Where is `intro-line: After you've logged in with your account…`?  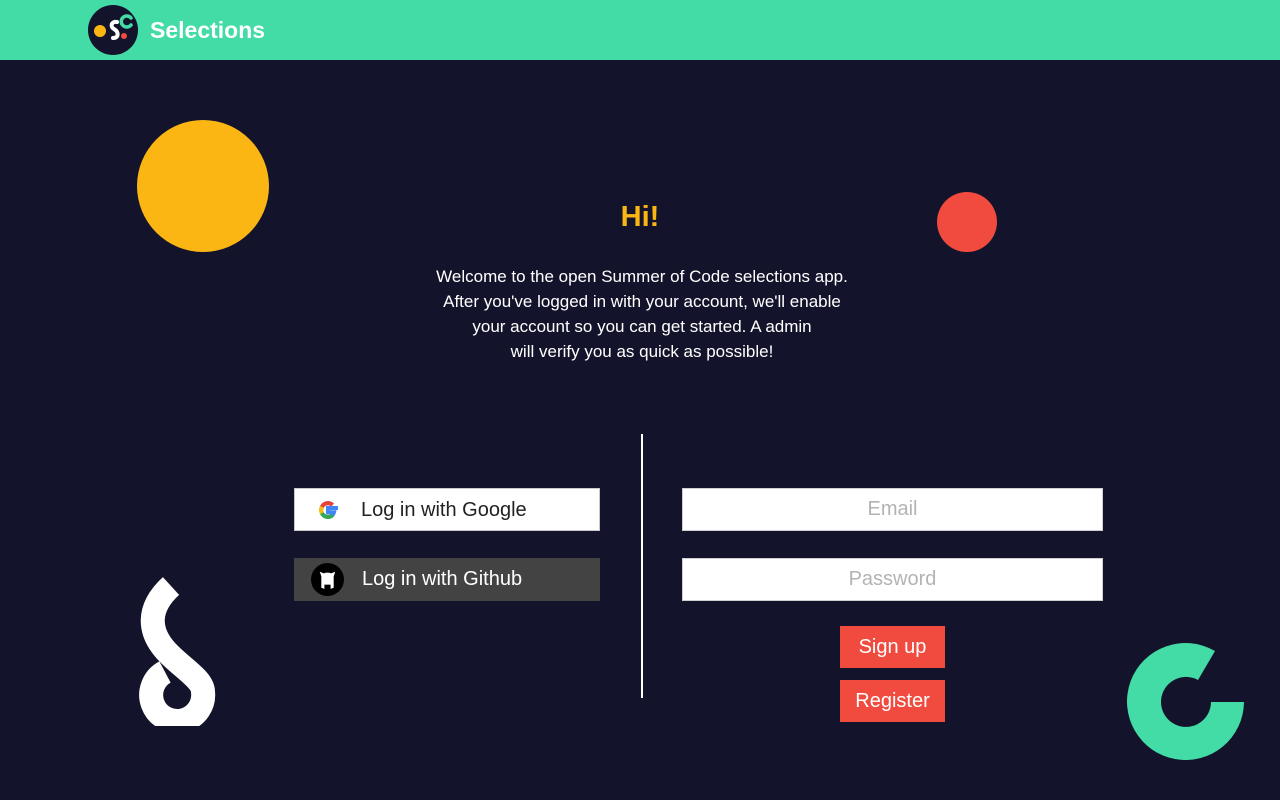 intro-line: After you've logged in with your account… is located at coordinates (642, 301).